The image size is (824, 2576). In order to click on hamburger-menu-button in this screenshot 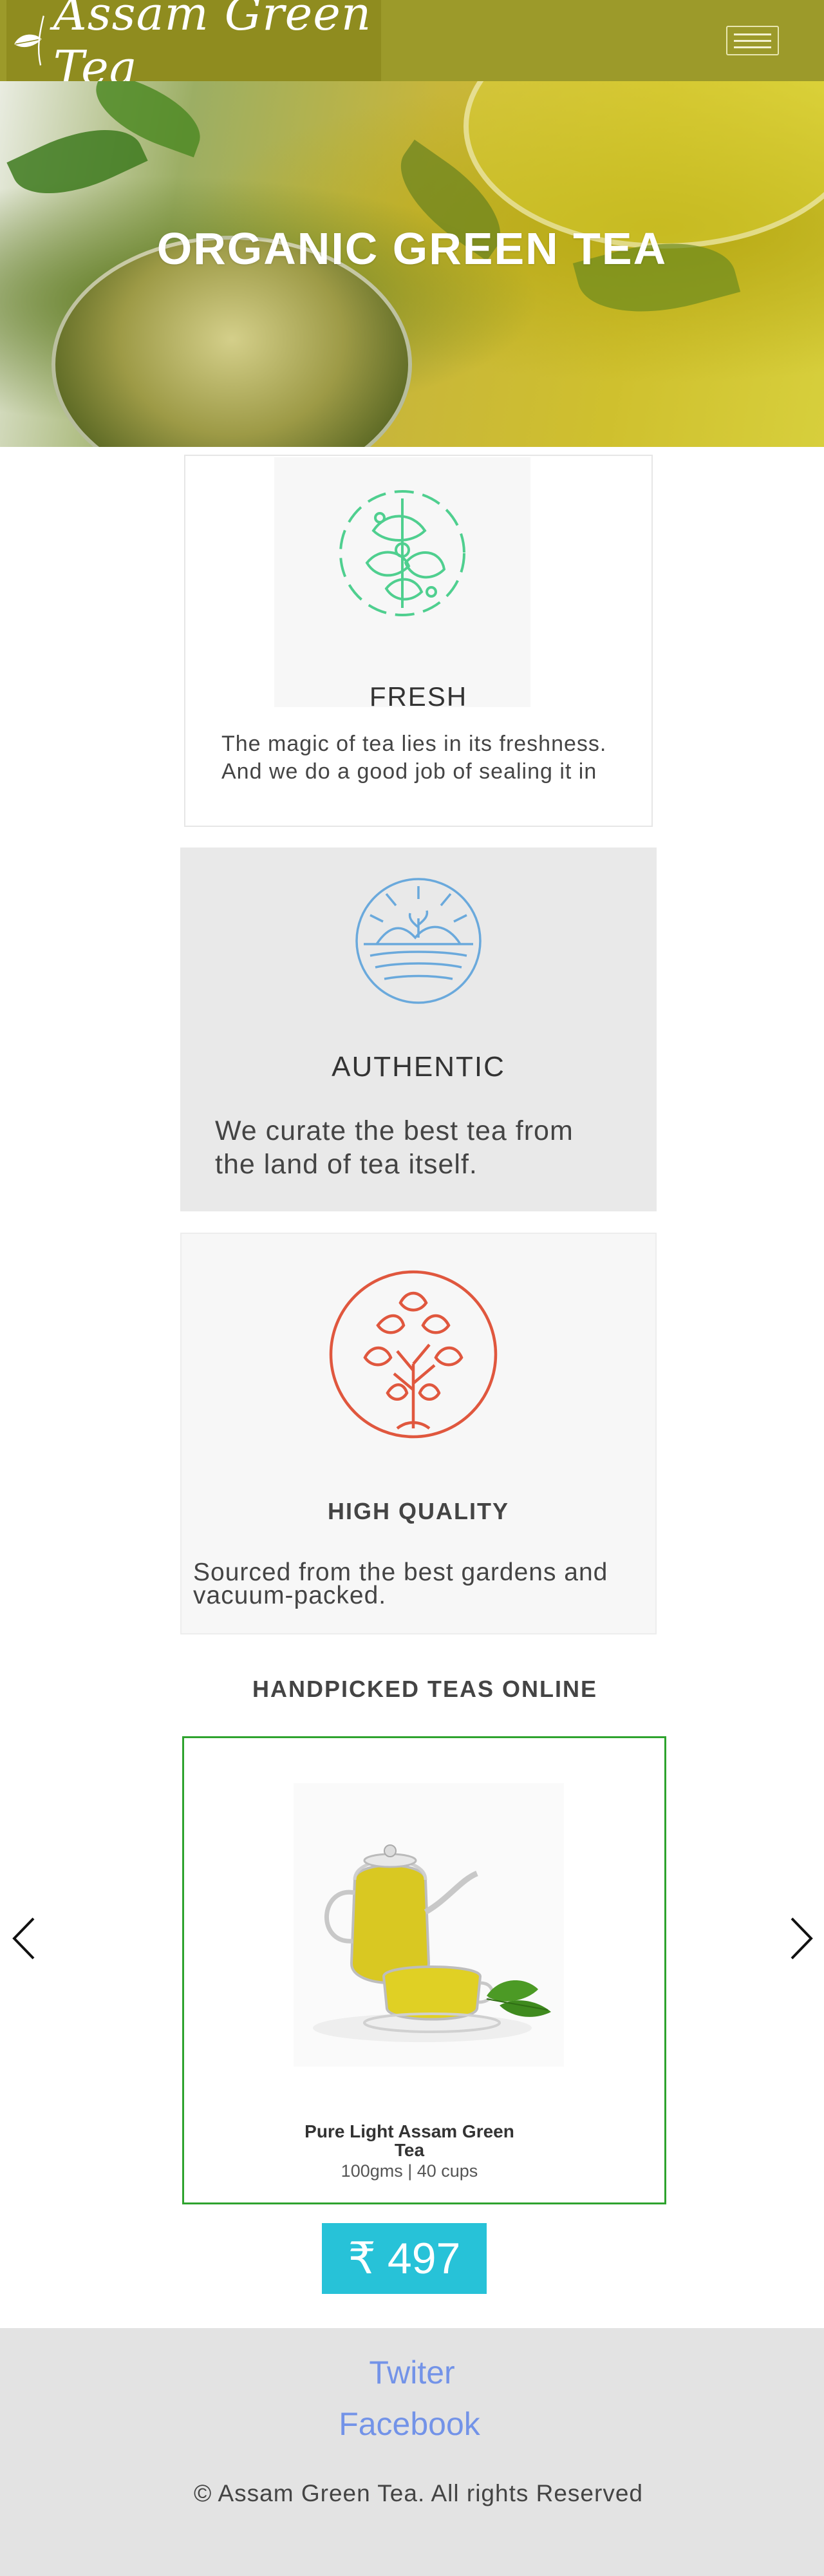, I will do `click(753, 40)`.